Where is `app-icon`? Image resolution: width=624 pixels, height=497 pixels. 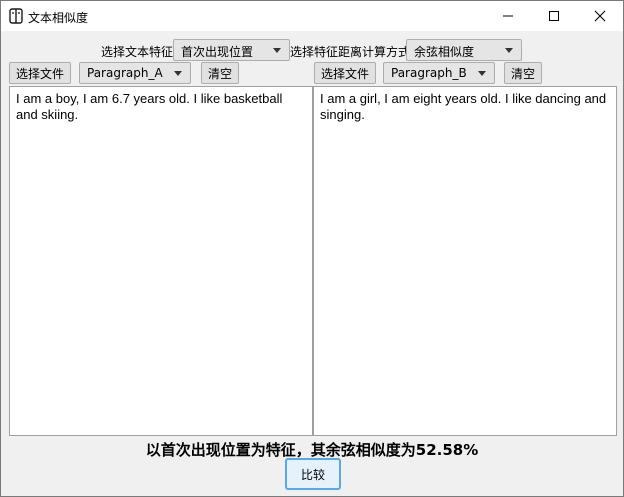 app-icon is located at coordinates (16, 16).